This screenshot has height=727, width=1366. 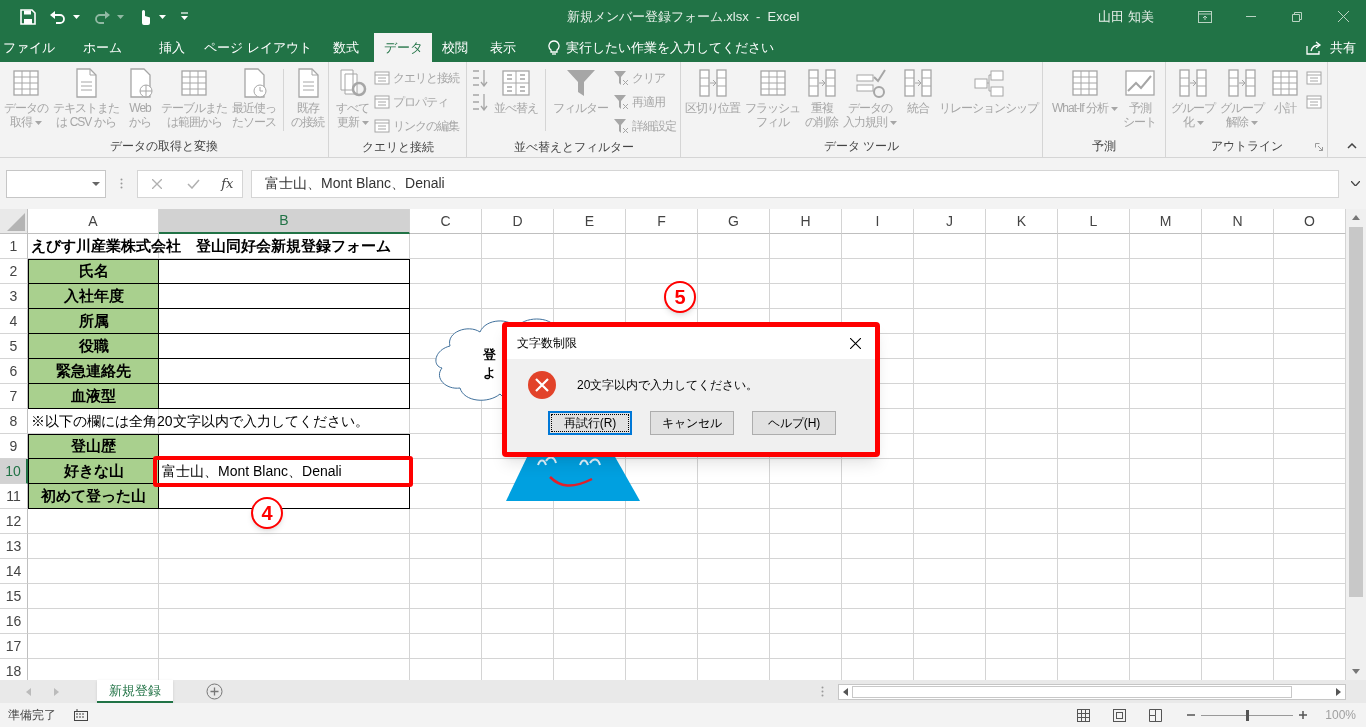 What do you see at coordinates (950, 221) in the screenshot?
I see `column-header: J` at bounding box center [950, 221].